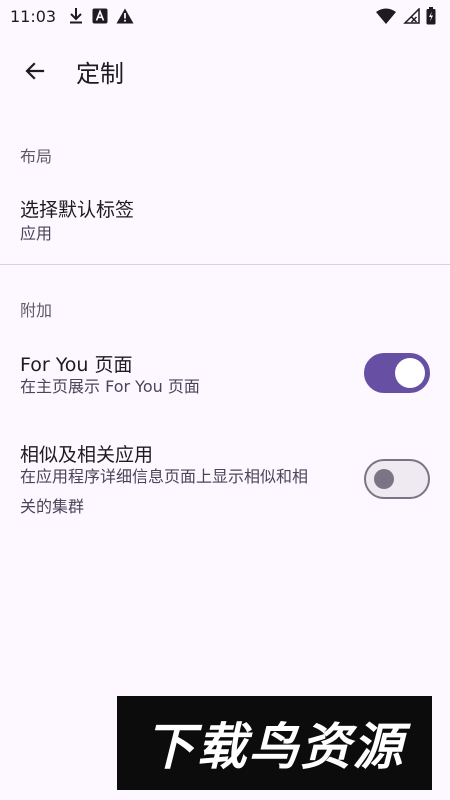  I want to click on page-title: 定制, so click(100, 73).